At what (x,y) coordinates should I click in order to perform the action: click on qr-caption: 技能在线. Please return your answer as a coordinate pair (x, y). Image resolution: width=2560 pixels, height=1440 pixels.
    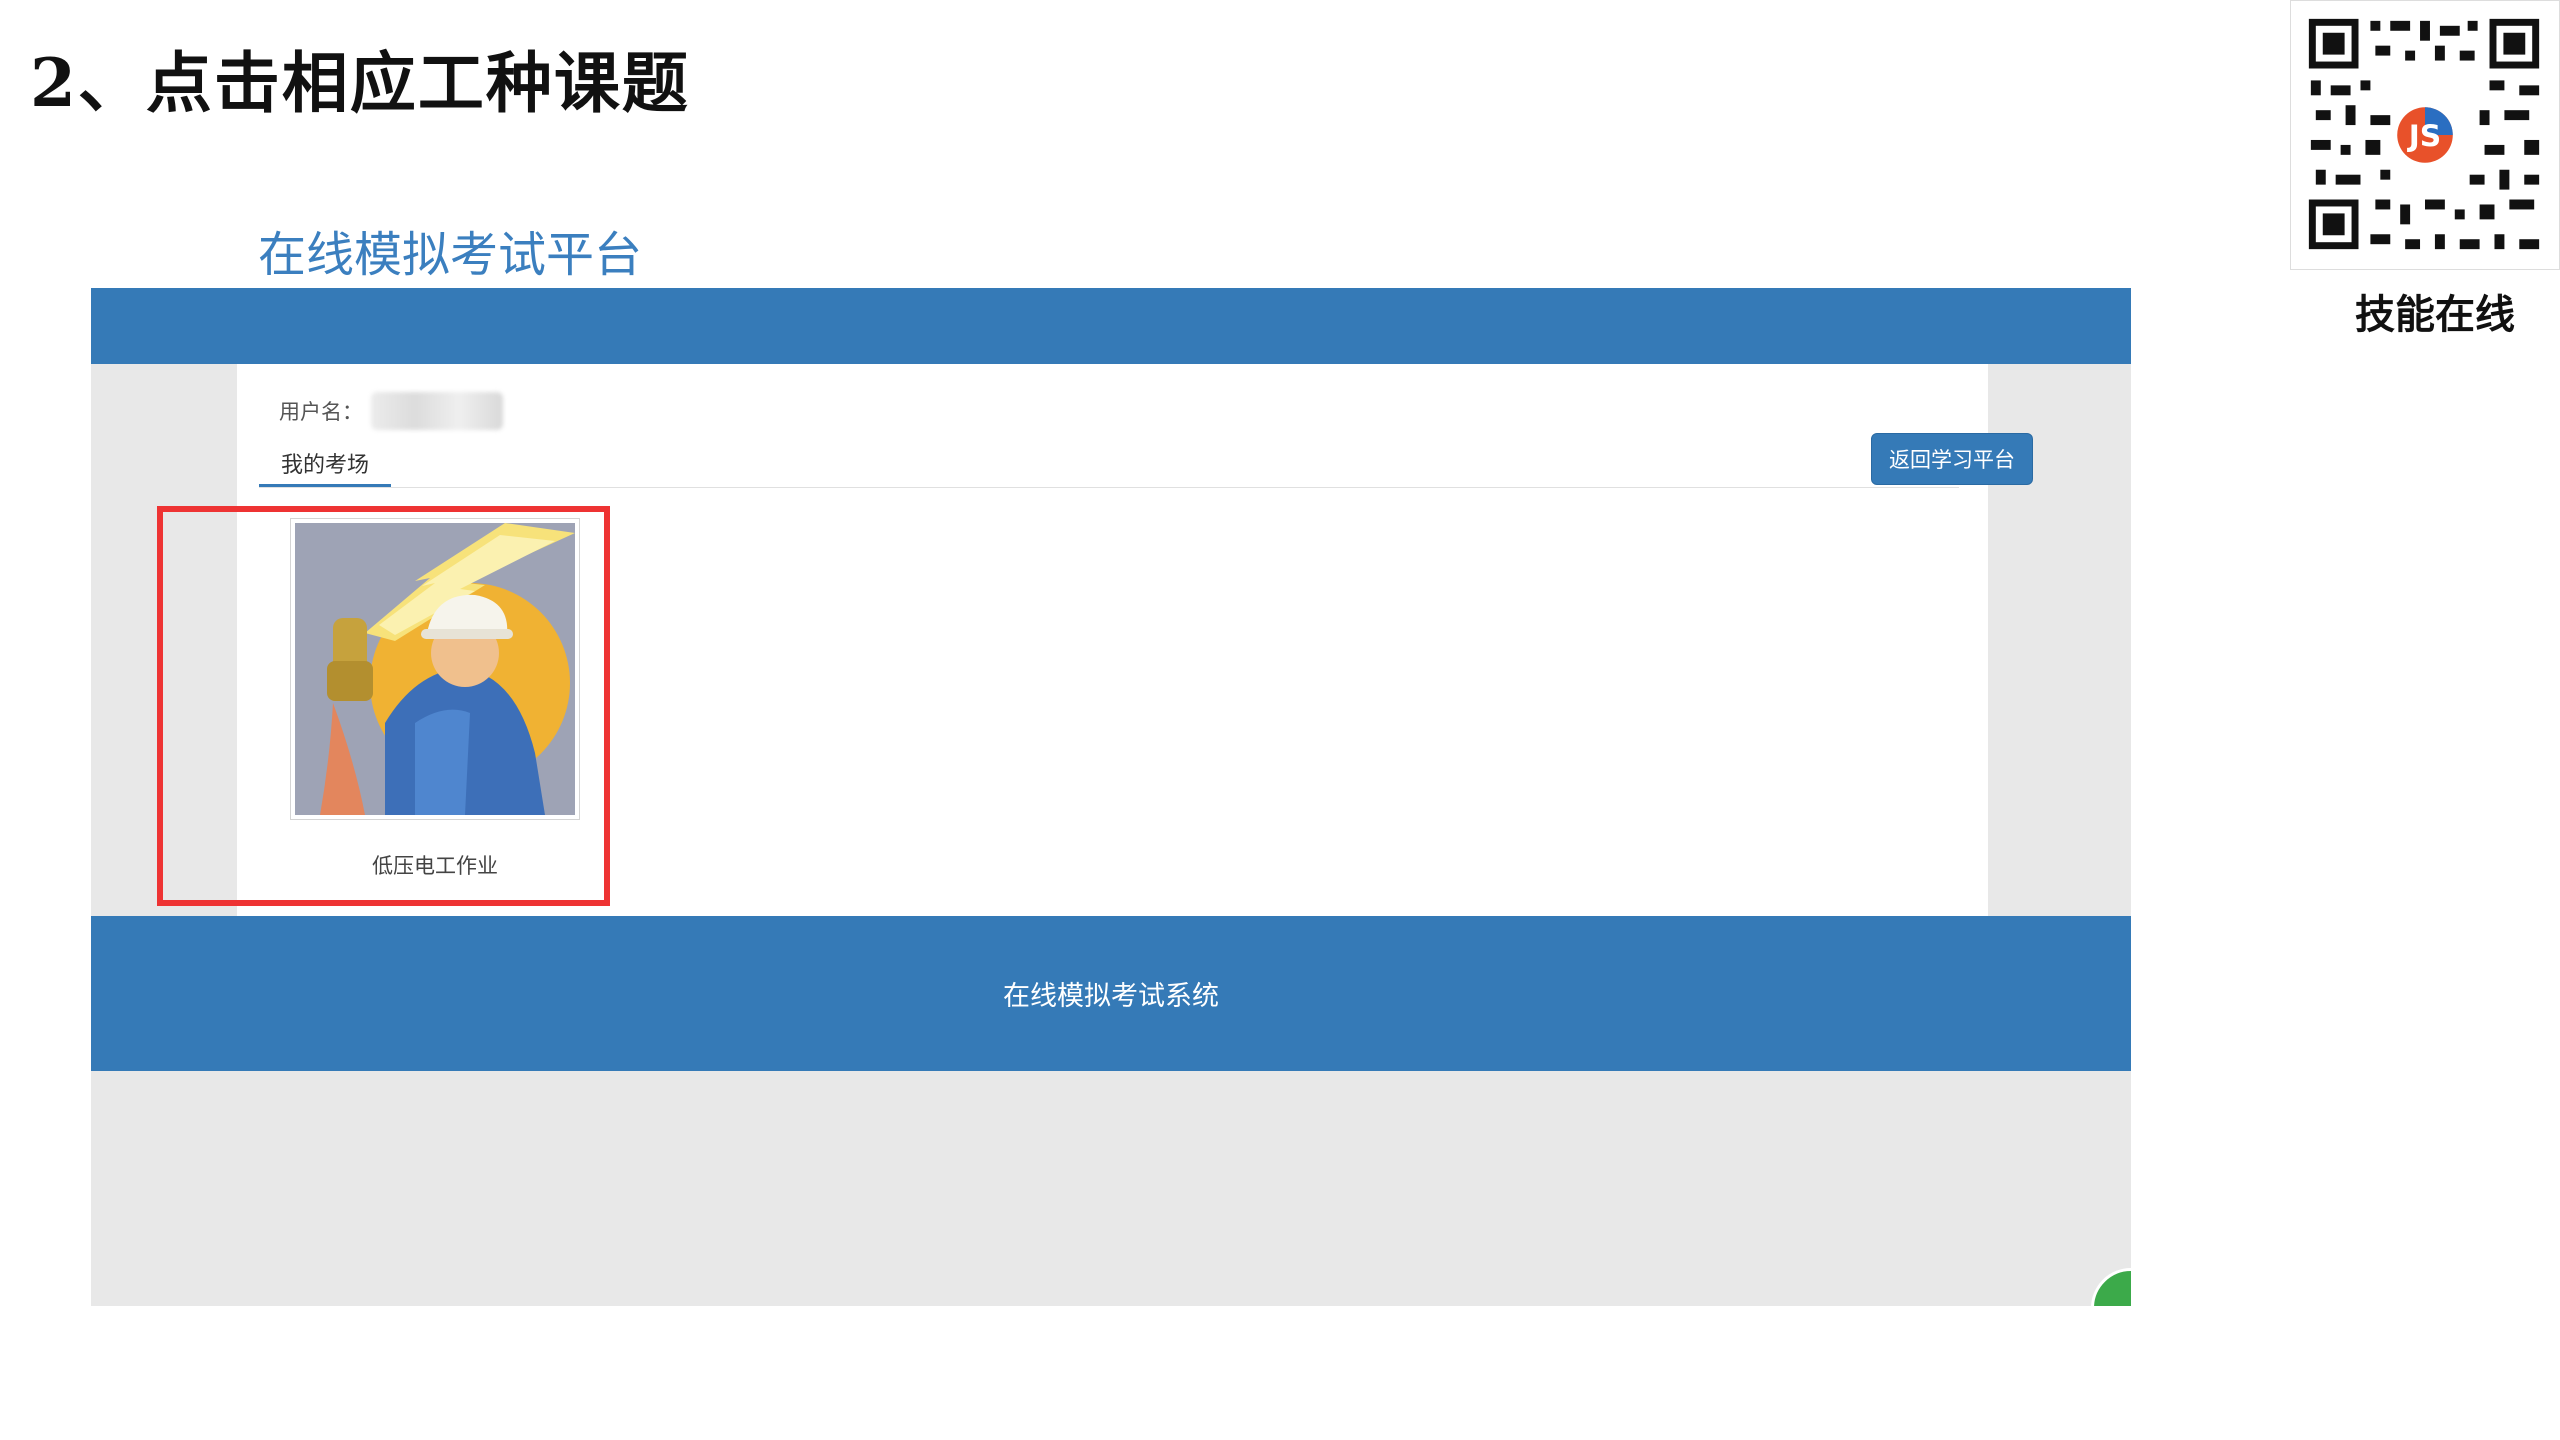
    Looking at the image, I should click on (2435, 315).